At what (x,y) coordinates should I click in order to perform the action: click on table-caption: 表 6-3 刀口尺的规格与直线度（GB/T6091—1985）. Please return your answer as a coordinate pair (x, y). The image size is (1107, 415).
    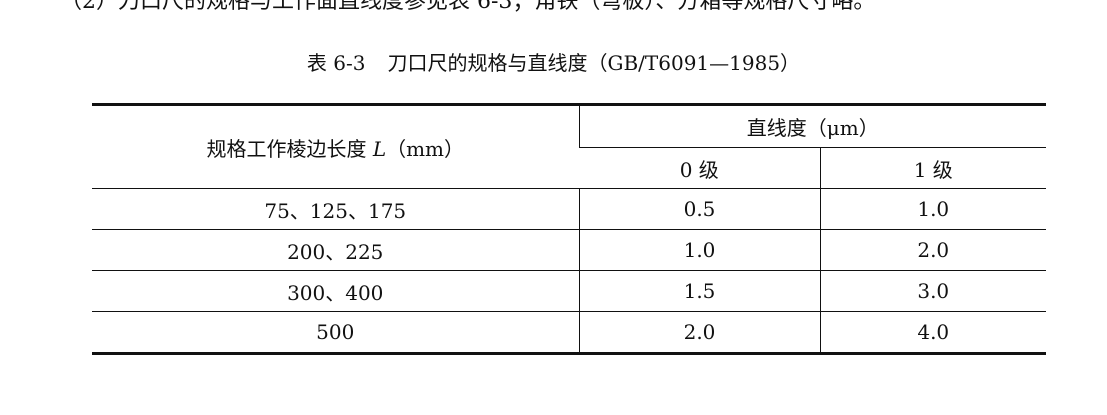
    Looking at the image, I should click on (553, 63).